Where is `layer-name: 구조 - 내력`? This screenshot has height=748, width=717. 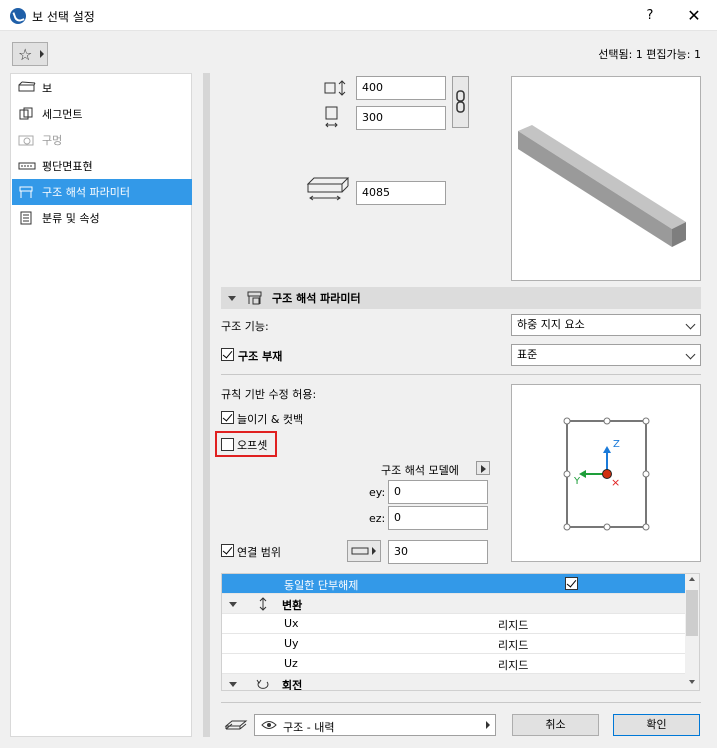 layer-name: 구조 - 내력 is located at coordinates (309, 727).